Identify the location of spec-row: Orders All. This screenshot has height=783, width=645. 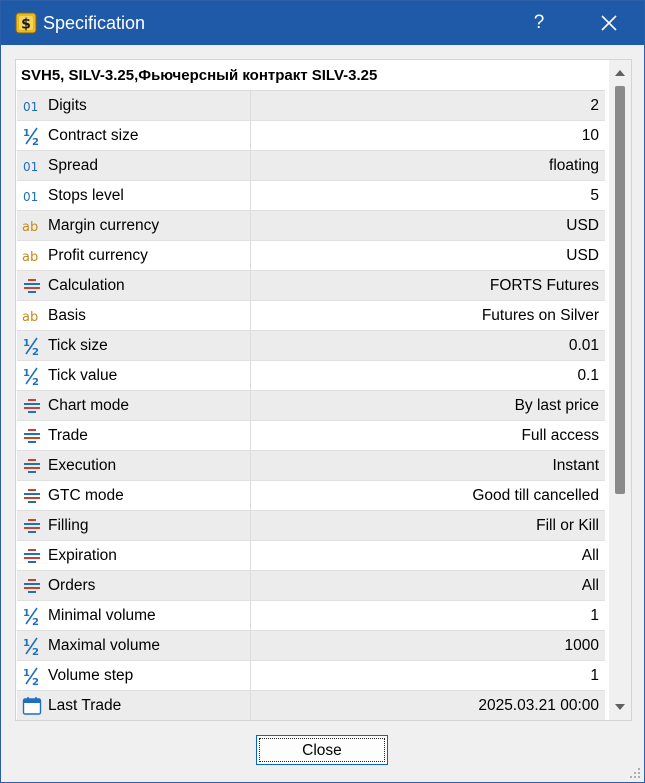
(311, 586).